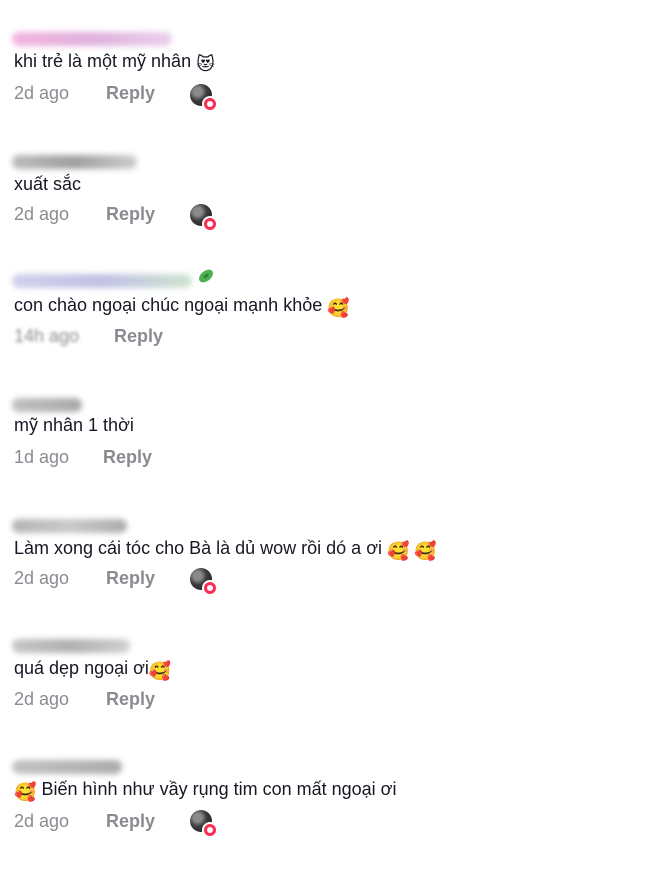  I want to click on comment-meta: 14h ago Reply, so click(314, 337).